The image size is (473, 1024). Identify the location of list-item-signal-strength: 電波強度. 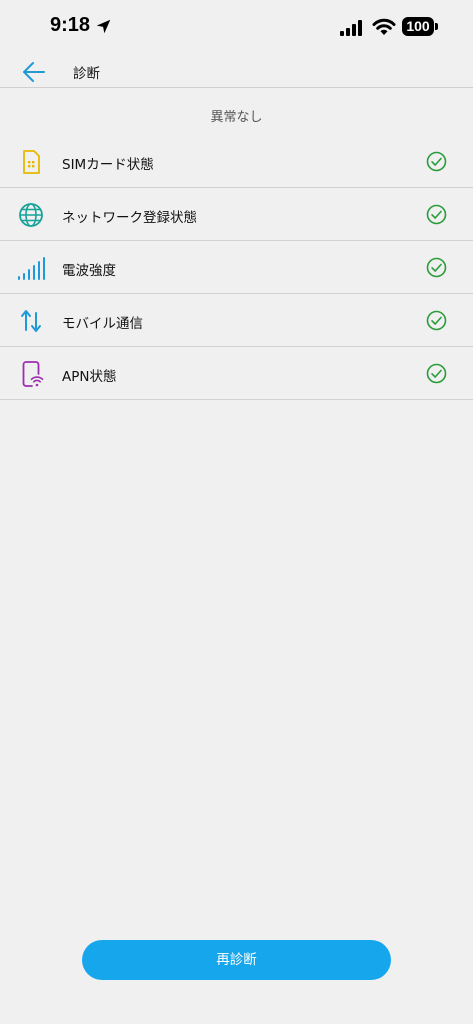
(236, 267).